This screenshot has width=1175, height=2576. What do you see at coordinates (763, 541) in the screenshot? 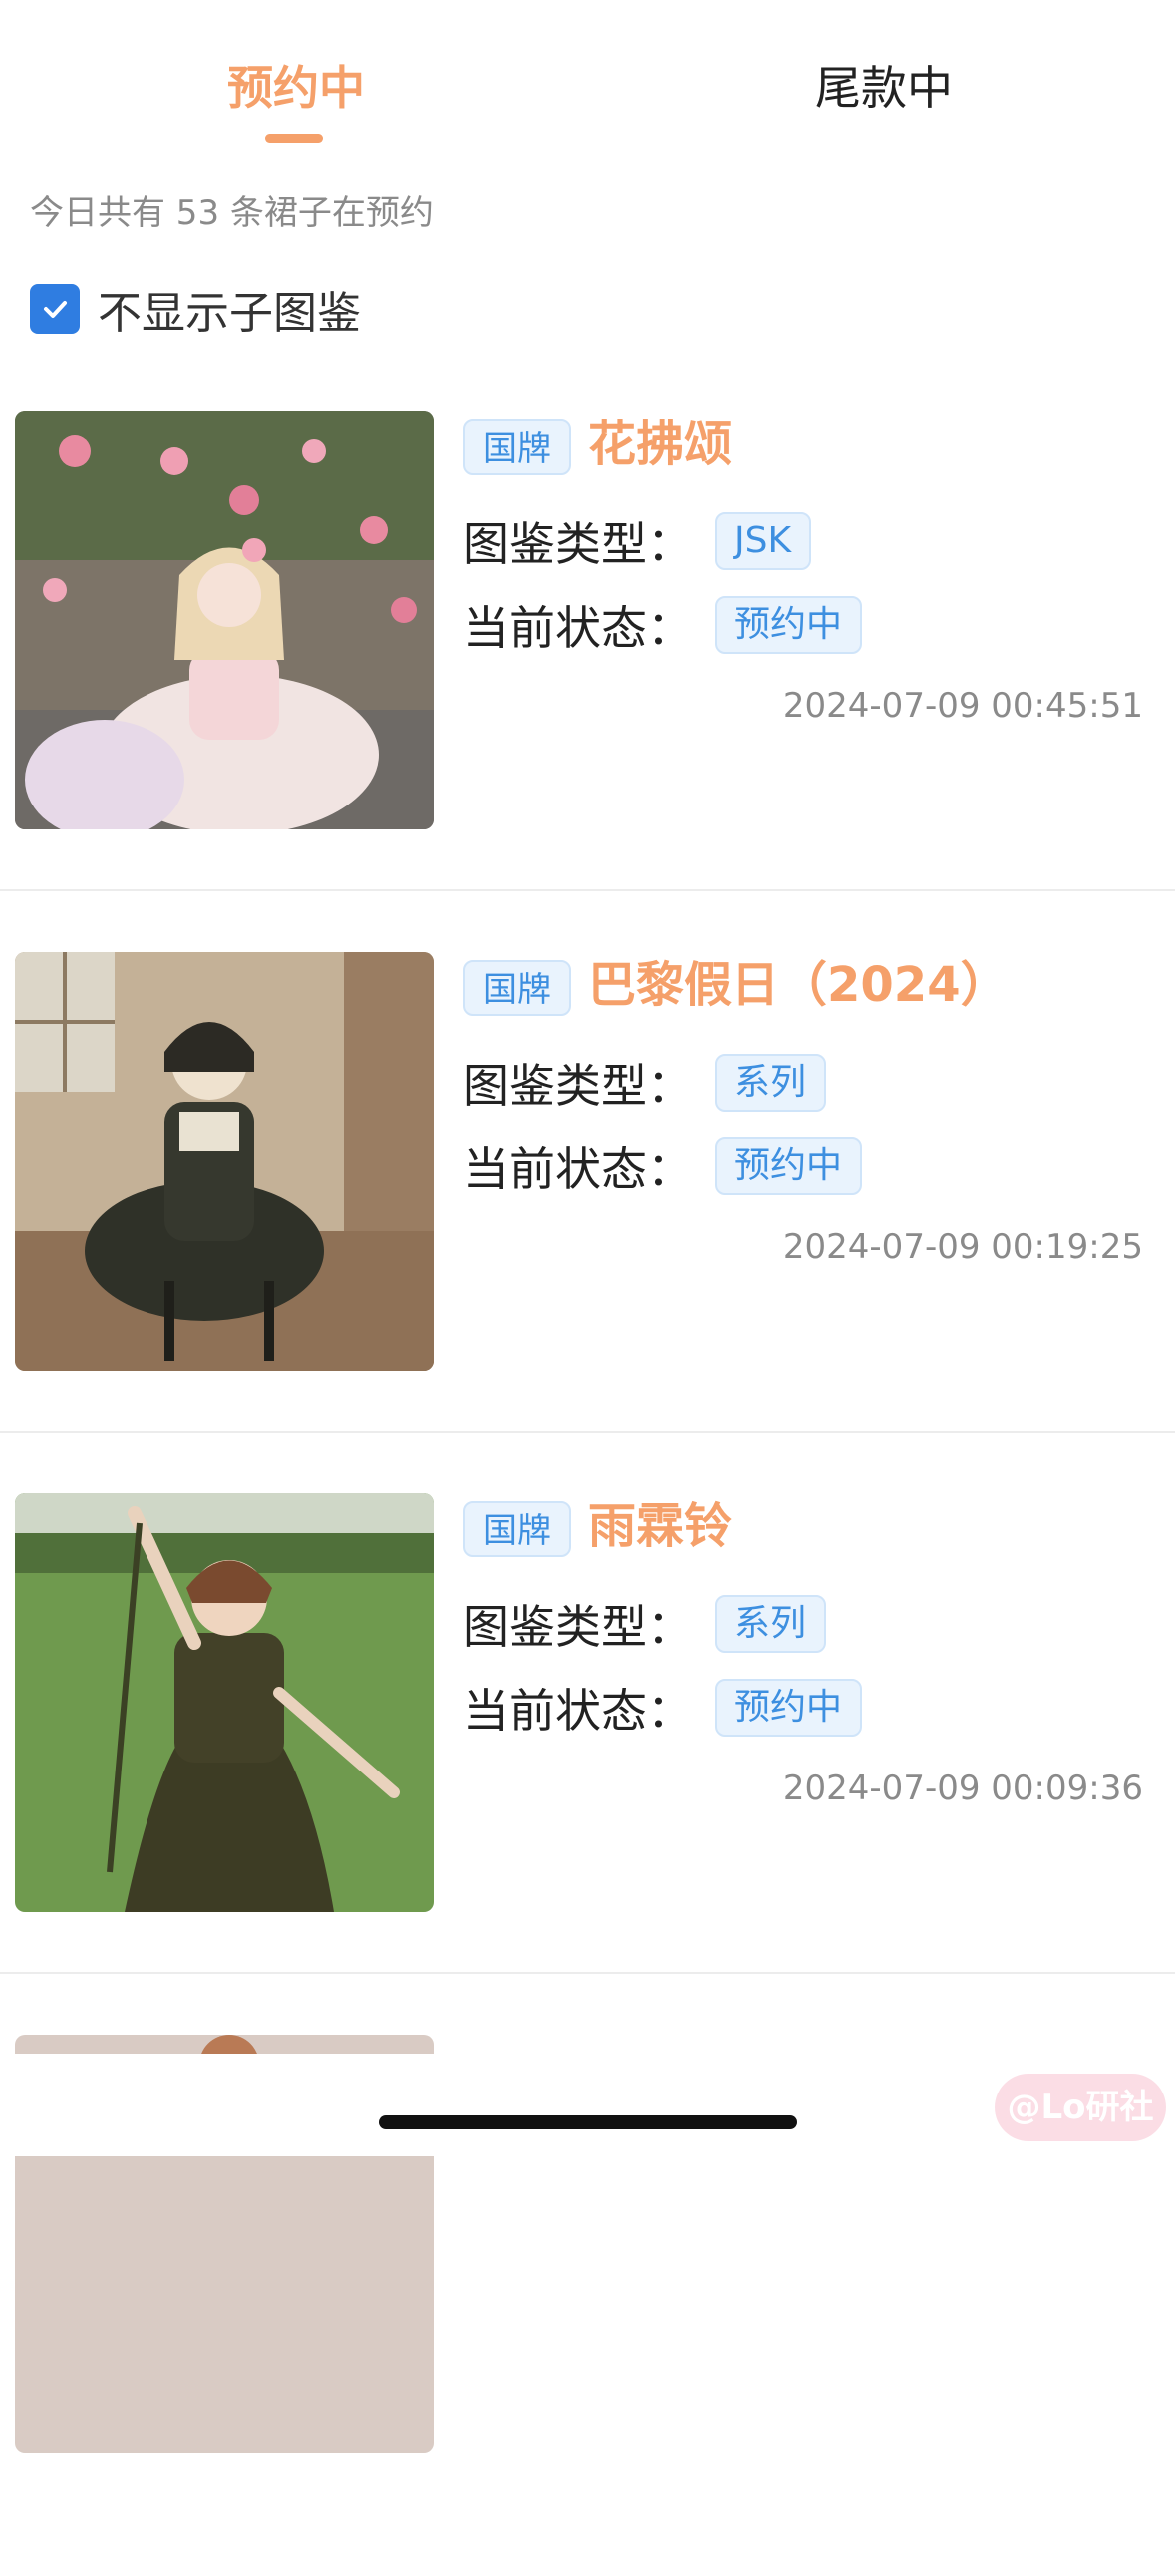
I see `entry-type-tag: JSK` at bounding box center [763, 541].